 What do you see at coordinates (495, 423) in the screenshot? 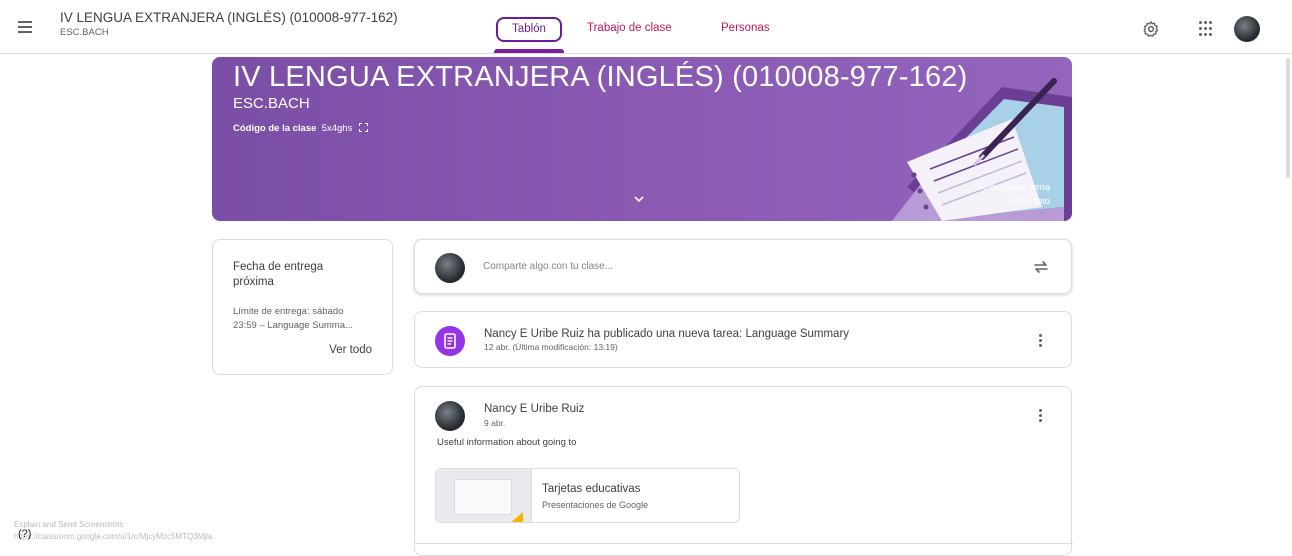
I see `post-date: 9 abr.` at bounding box center [495, 423].